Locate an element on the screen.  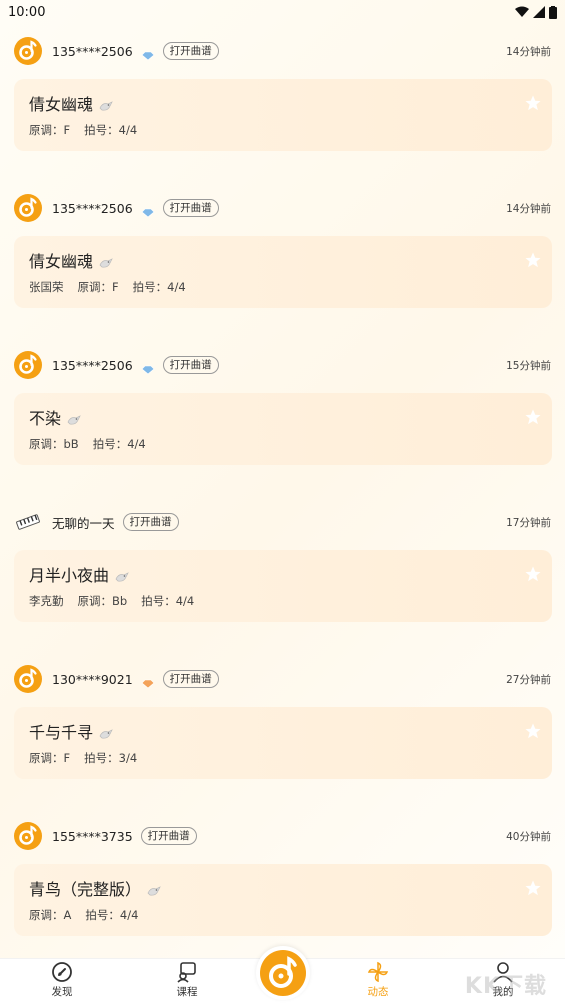
tab-discover: 发现 is located at coordinates (62, 982).